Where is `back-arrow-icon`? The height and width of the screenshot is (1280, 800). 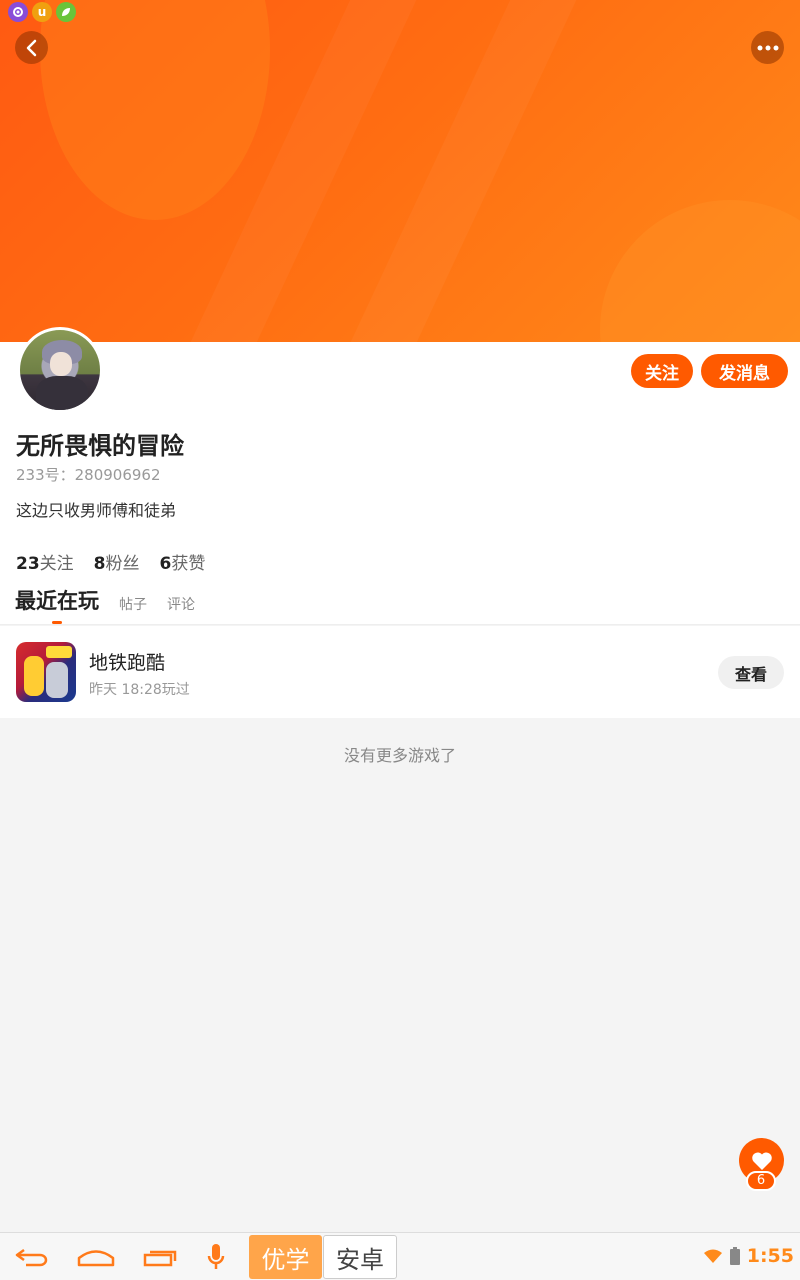
back-arrow-icon is located at coordinates (31, 1257).